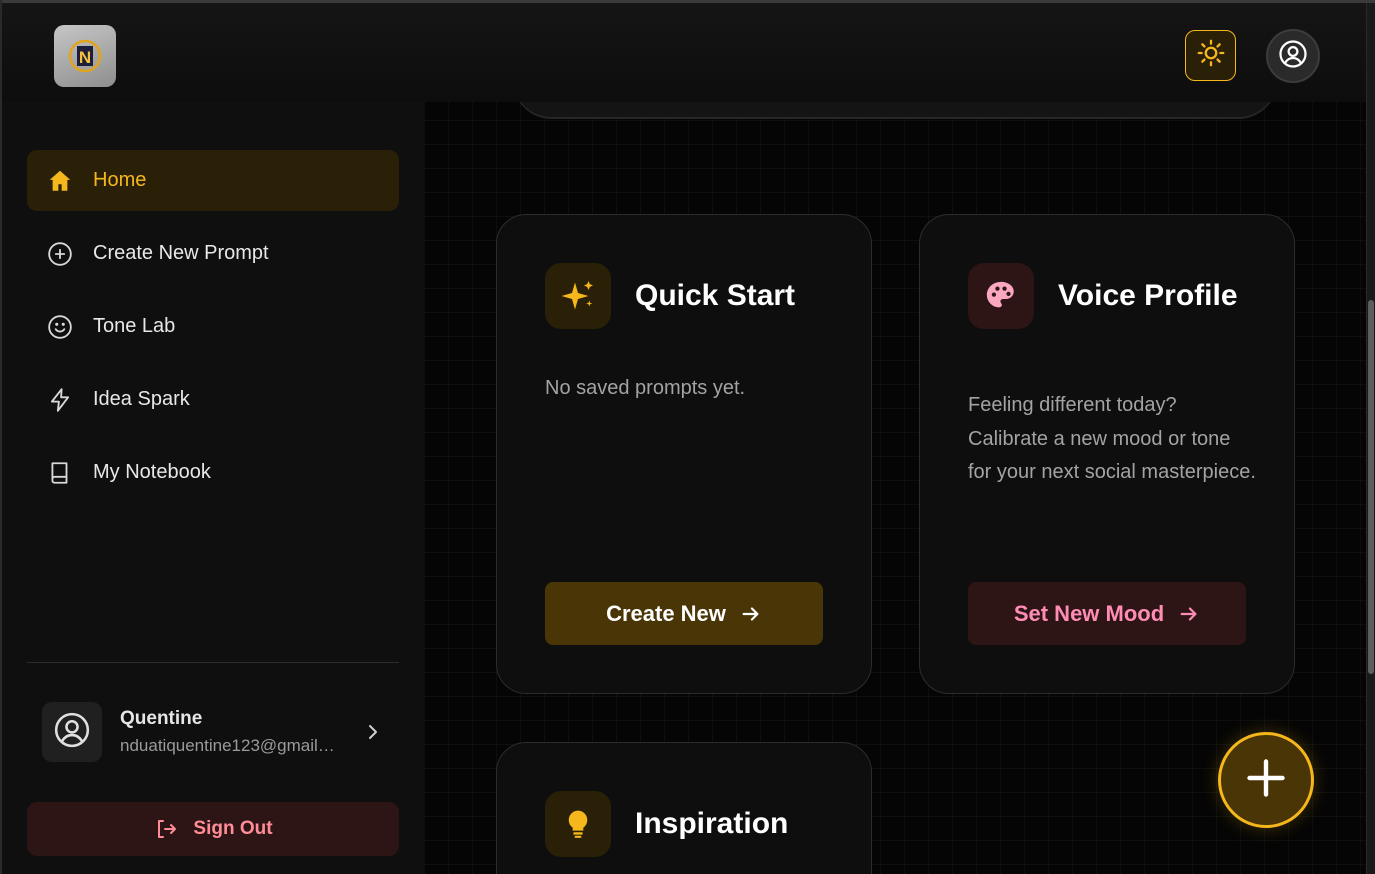 The image size is (1375, 874). I want to click on sun-icon, so click(1211, 55).